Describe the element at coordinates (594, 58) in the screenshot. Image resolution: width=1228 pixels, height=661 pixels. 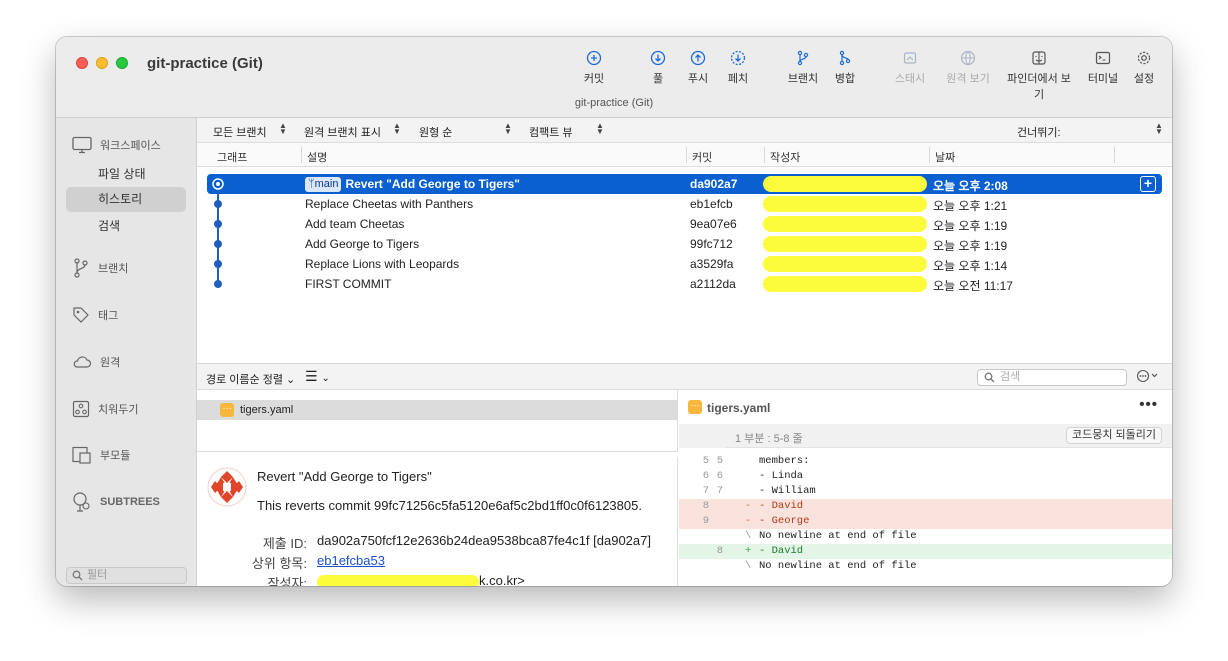
I see `plus-circle-icon` at that location.